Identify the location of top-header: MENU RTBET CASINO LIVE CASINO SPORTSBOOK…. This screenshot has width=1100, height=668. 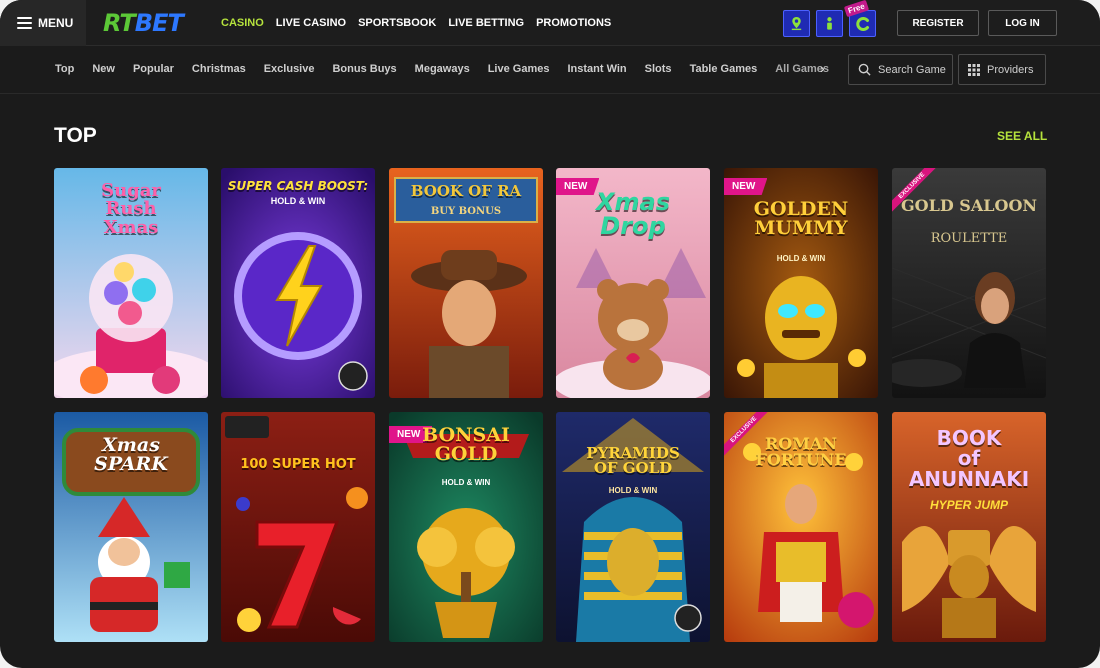
(550, 23).